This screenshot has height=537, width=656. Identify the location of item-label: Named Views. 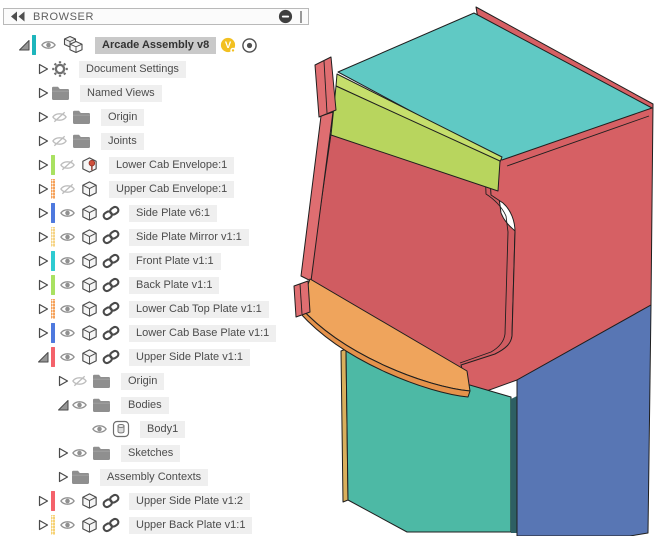
(121, 93).